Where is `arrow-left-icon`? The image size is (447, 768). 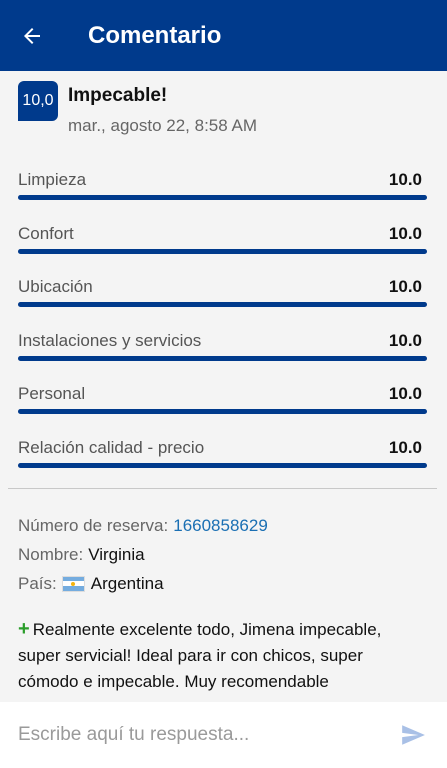
arrow-left-icon is located at coordinates (32, 35).